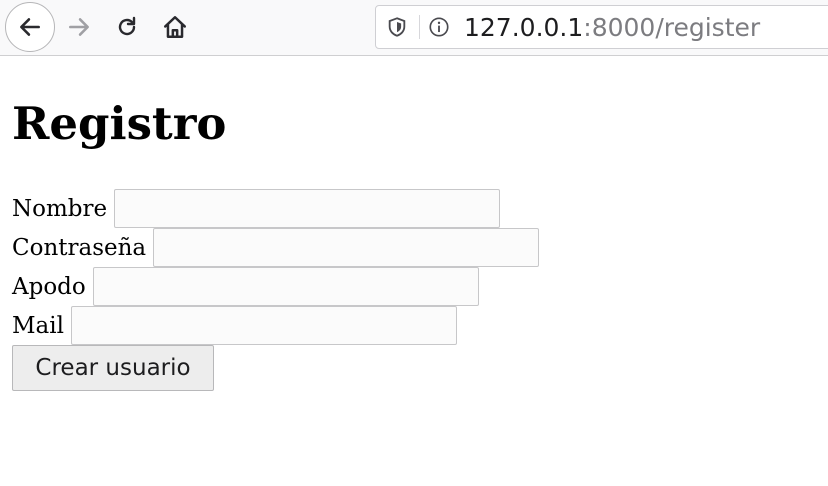 This screenshot has height=486, width=828. I want to click on contrasena-row: Contraseña, so click(276, 247).